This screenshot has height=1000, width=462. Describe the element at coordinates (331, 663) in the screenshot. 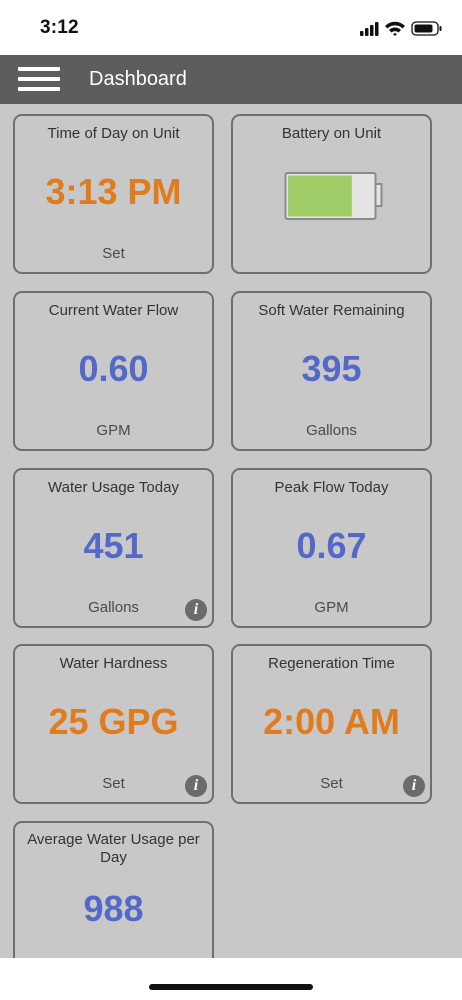

I see `tile-title: Regeneration Time` at that location.